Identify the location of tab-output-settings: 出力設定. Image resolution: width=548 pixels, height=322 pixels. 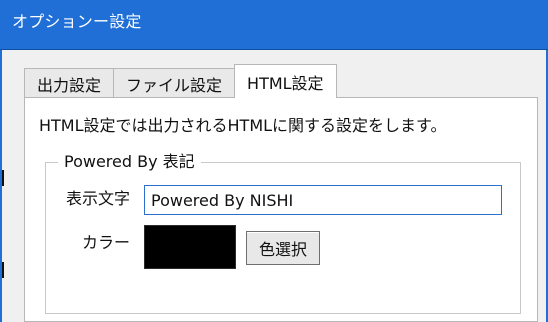
(69, 83).